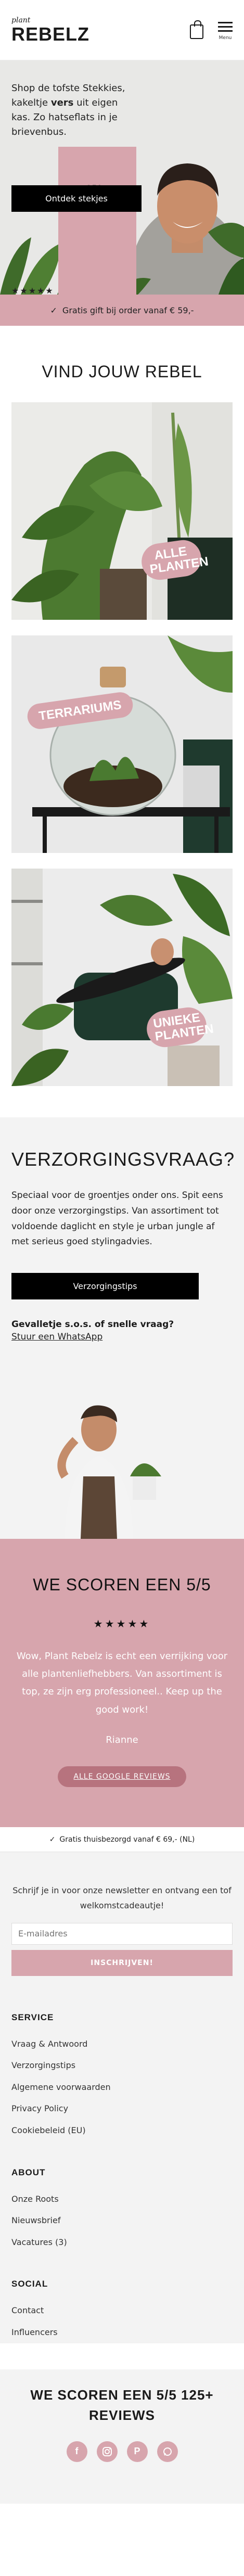 The width and height of the screenshot is (244, 2576). Describe the element at coordinates (97, 220) in the screenshot. I see `reviews-link: 250+ reviews` at that location.